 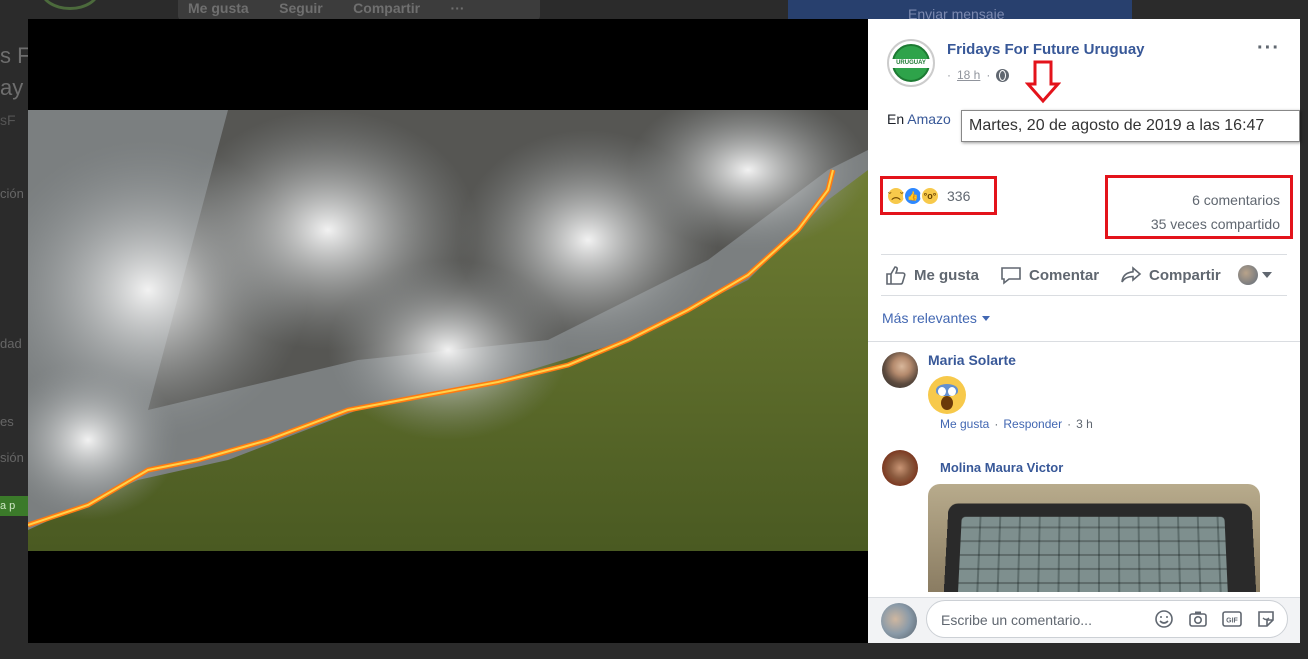 I want to click on comment-actions: Me gusta · Responder · 3 h, so click(x=1016, y=424).